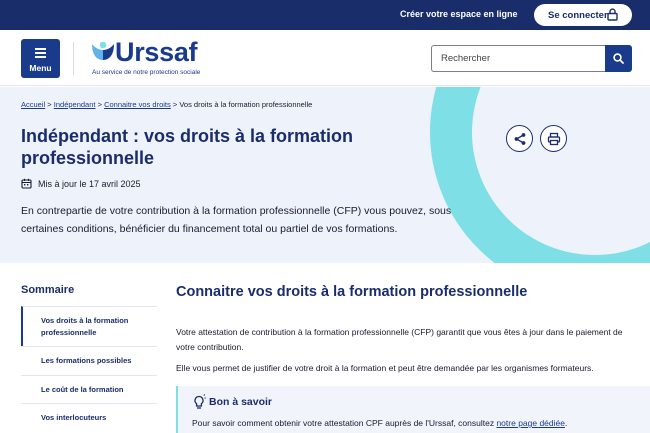 The image size is (650, 433). Describe the element at coordinates (48, 290) in the screenshot. I see `sommaire-title: Sommaire` at that location.